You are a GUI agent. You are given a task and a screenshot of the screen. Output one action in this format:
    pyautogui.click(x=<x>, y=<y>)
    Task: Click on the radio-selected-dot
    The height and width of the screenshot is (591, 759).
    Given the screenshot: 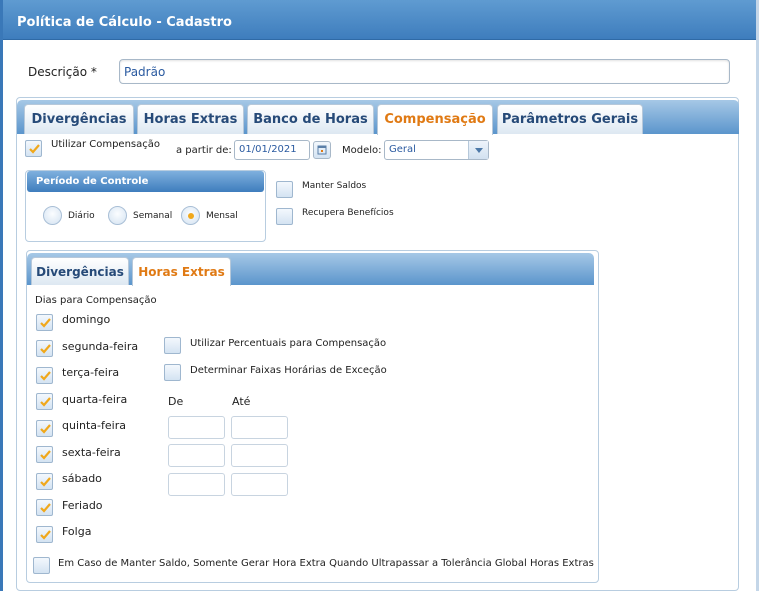 What is the action you would take?
    pyautogui.click(x=191, y=216)
    